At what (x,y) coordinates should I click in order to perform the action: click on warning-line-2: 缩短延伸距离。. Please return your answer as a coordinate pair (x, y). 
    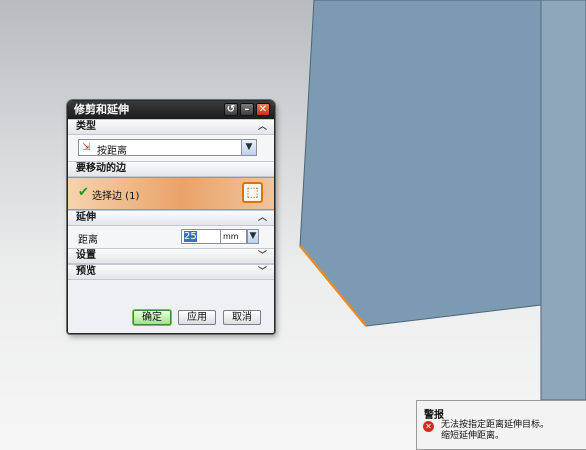
    Looking at the image, I should click on (473, 436).